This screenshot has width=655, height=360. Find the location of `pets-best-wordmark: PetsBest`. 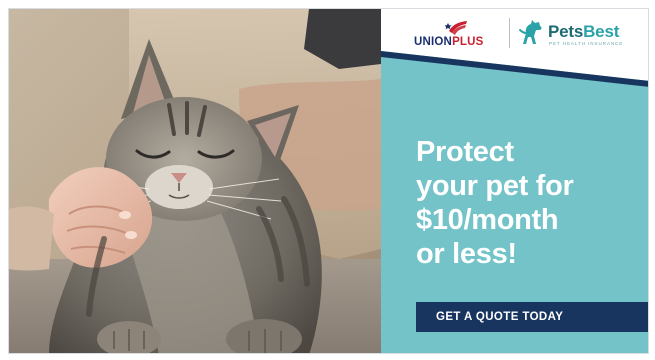

pets-best-wordmark: PetsBest is located at coordinates (583, 32).